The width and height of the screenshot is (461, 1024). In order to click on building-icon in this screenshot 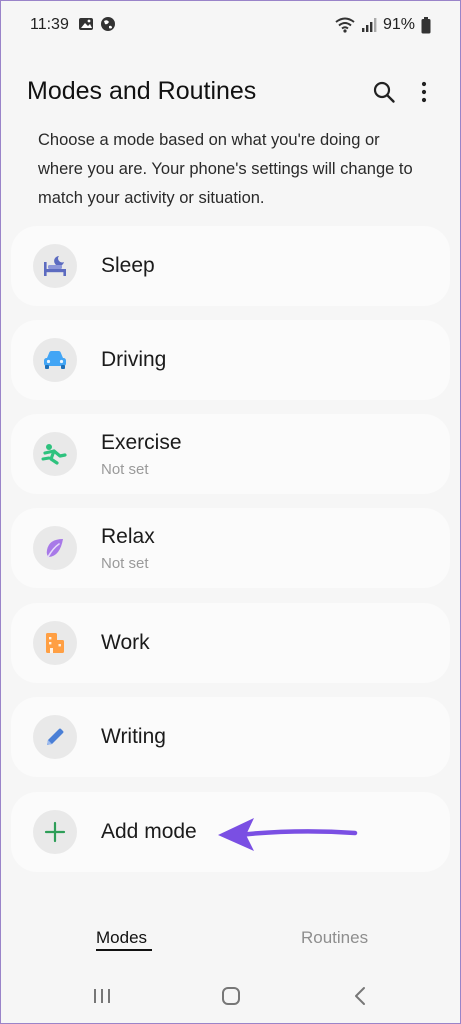, I will do `click(55, 643)`.